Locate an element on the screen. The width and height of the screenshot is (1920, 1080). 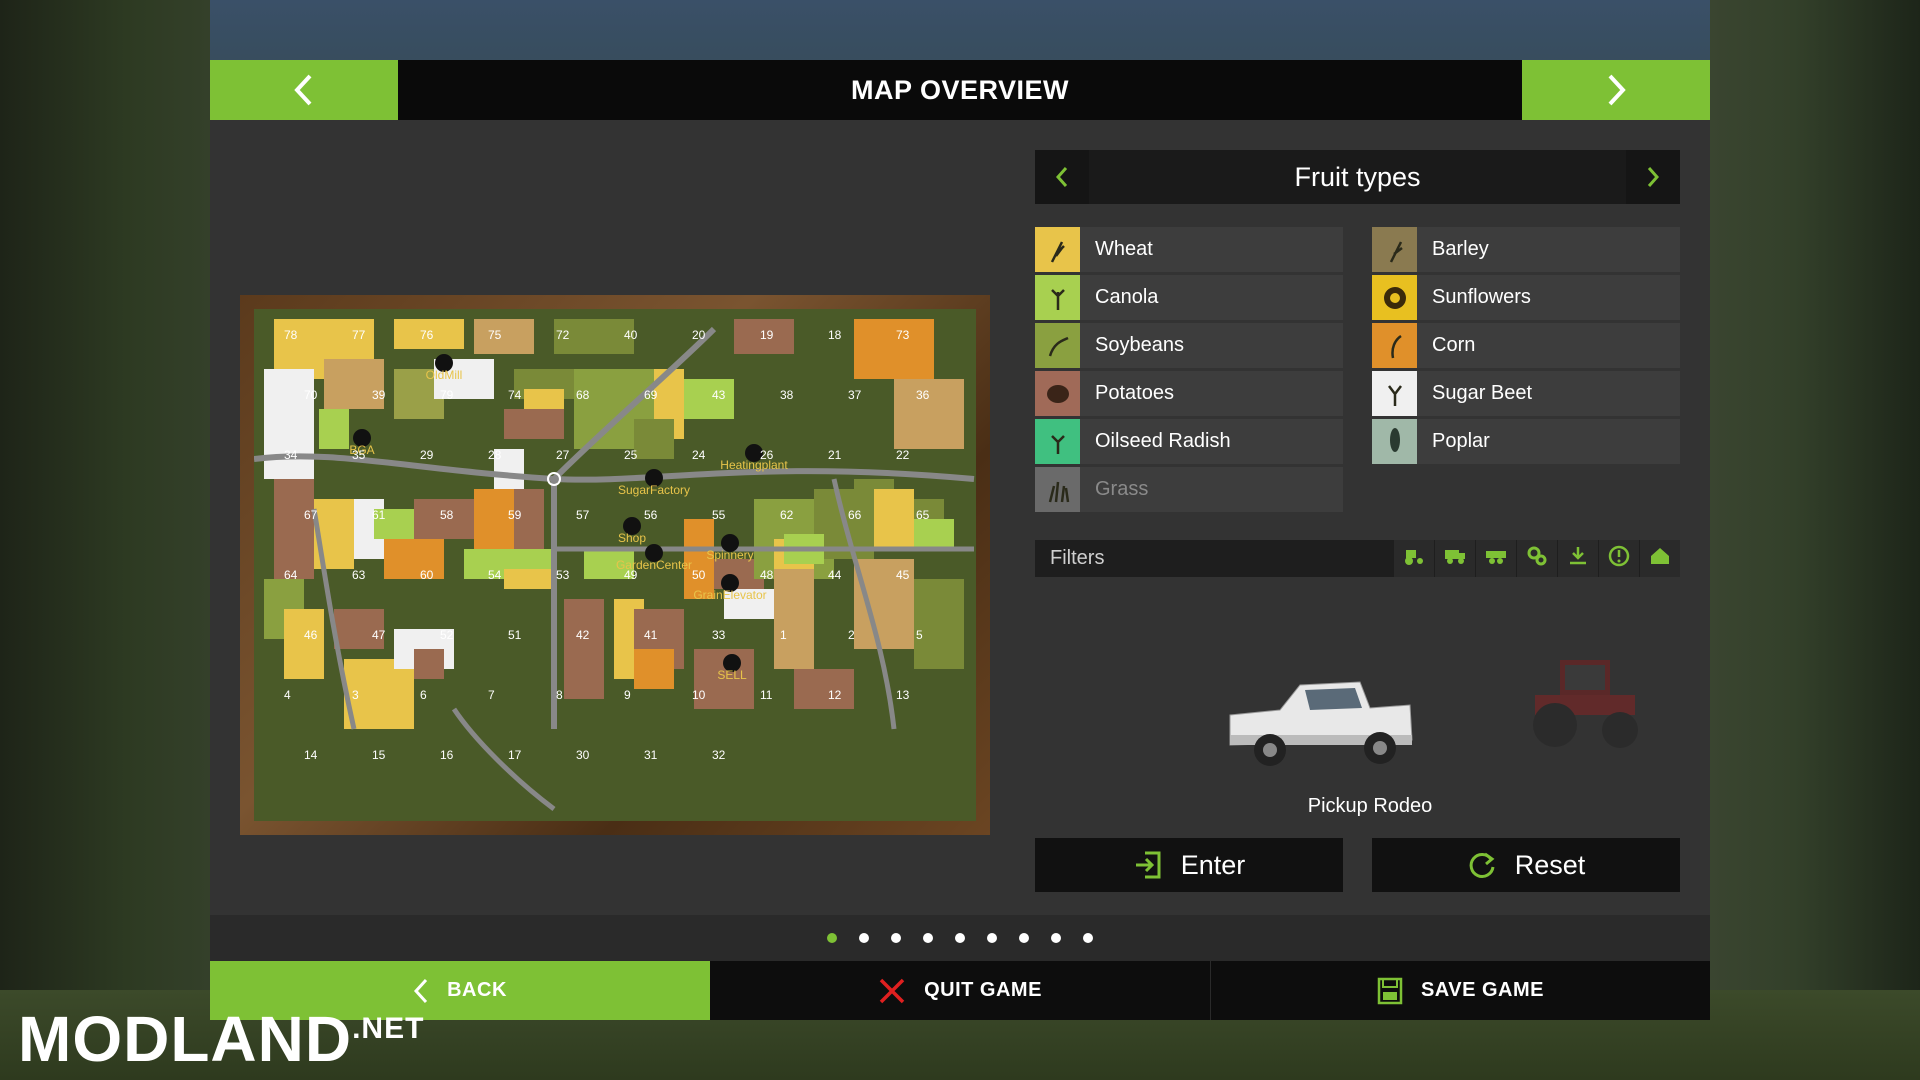
save-game-button: SAVE GAME is located at coordinates (1460, 990).